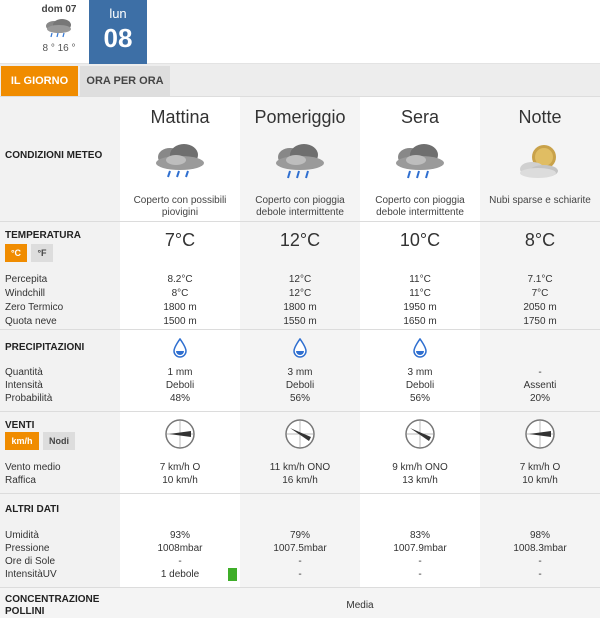 This screenshot has height=618, width=600. What do you see at coordinates (52, 599) in the screenshot?
I see `pollen-label-1: CONCENTRAZIONE` at bounding box center [52, 599].